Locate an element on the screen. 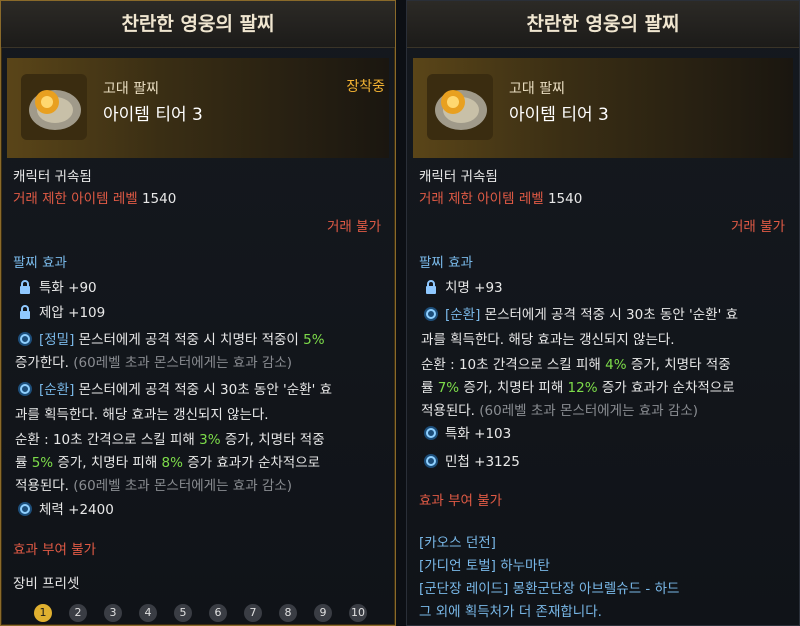 The height and width of the screenshot is (626, 800). stat-line: 체력 +2400 is located at coordinates (65, 508).